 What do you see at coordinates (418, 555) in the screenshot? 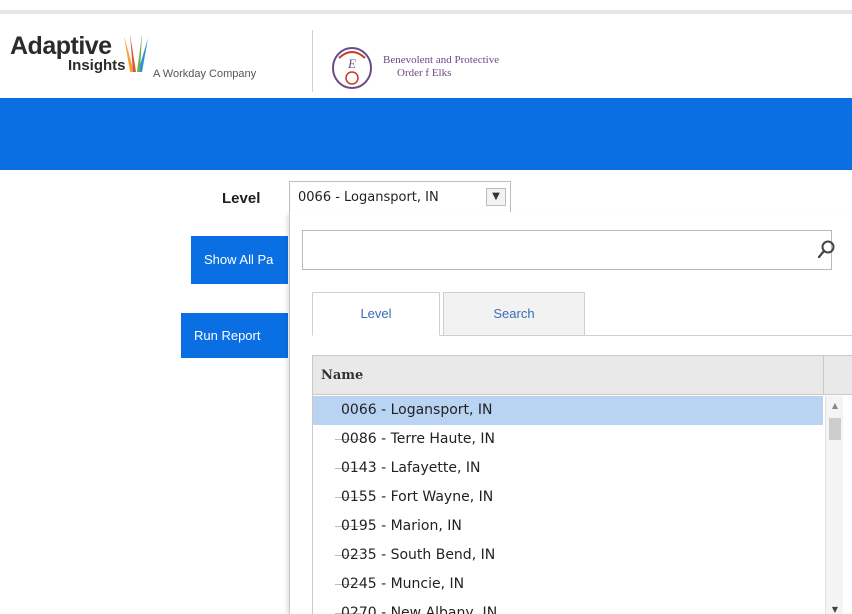
I see `list-item-label: 0235 - South Bend, IN` at bounding box center [418, 555].